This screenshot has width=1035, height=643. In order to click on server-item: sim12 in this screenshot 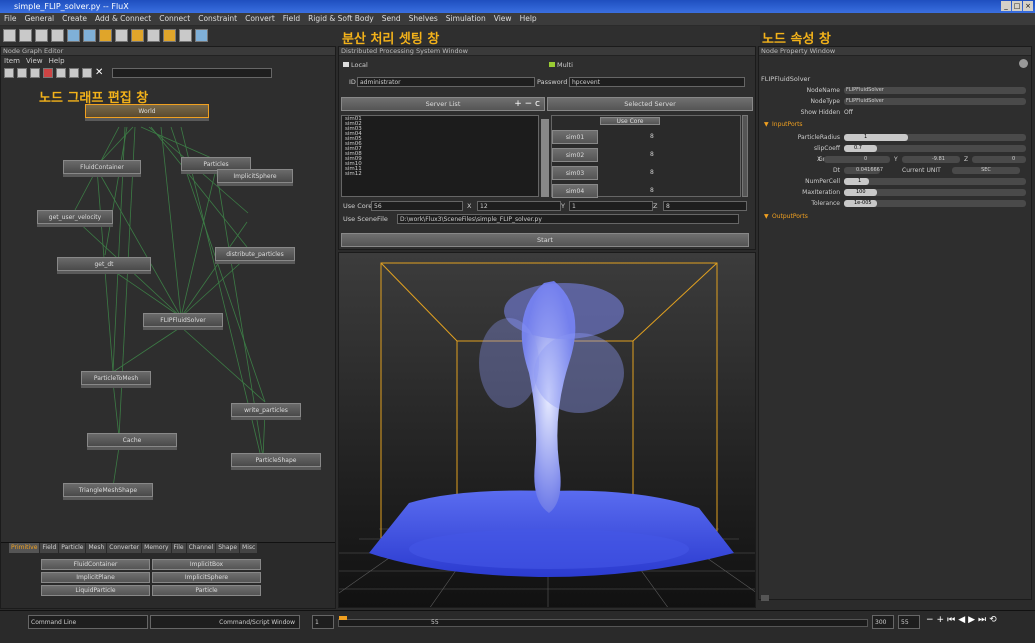, I will do `click(440, 174)`.